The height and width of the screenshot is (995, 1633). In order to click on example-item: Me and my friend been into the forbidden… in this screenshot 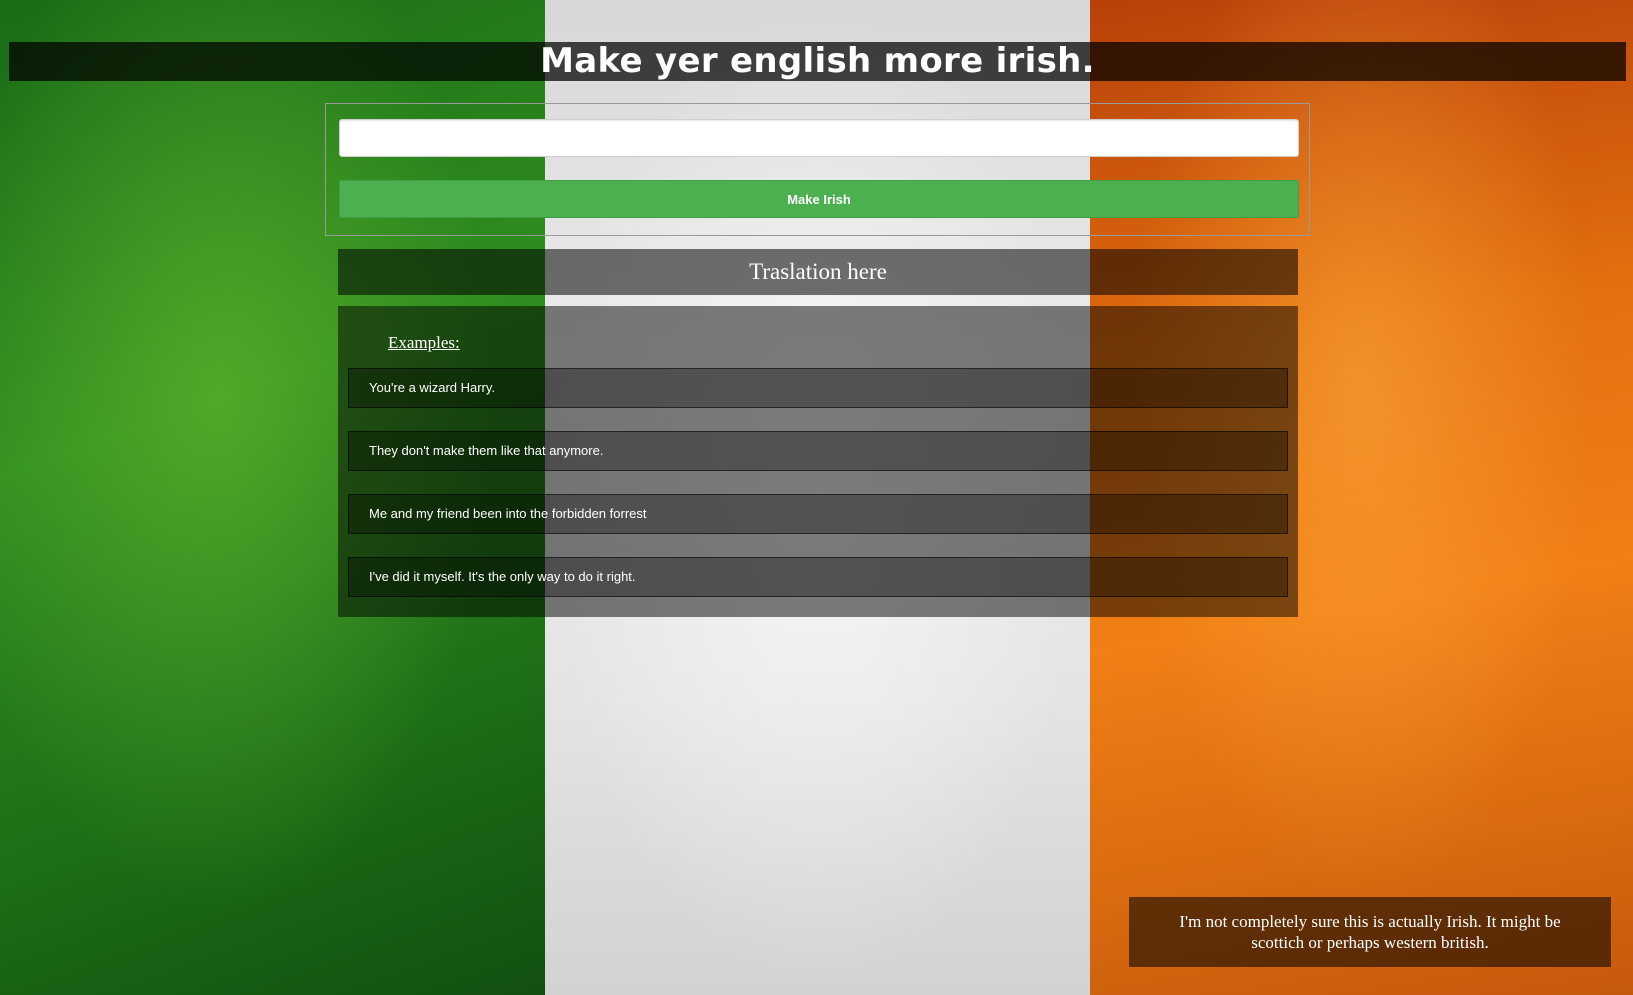, I will do `click(818, 514)`.